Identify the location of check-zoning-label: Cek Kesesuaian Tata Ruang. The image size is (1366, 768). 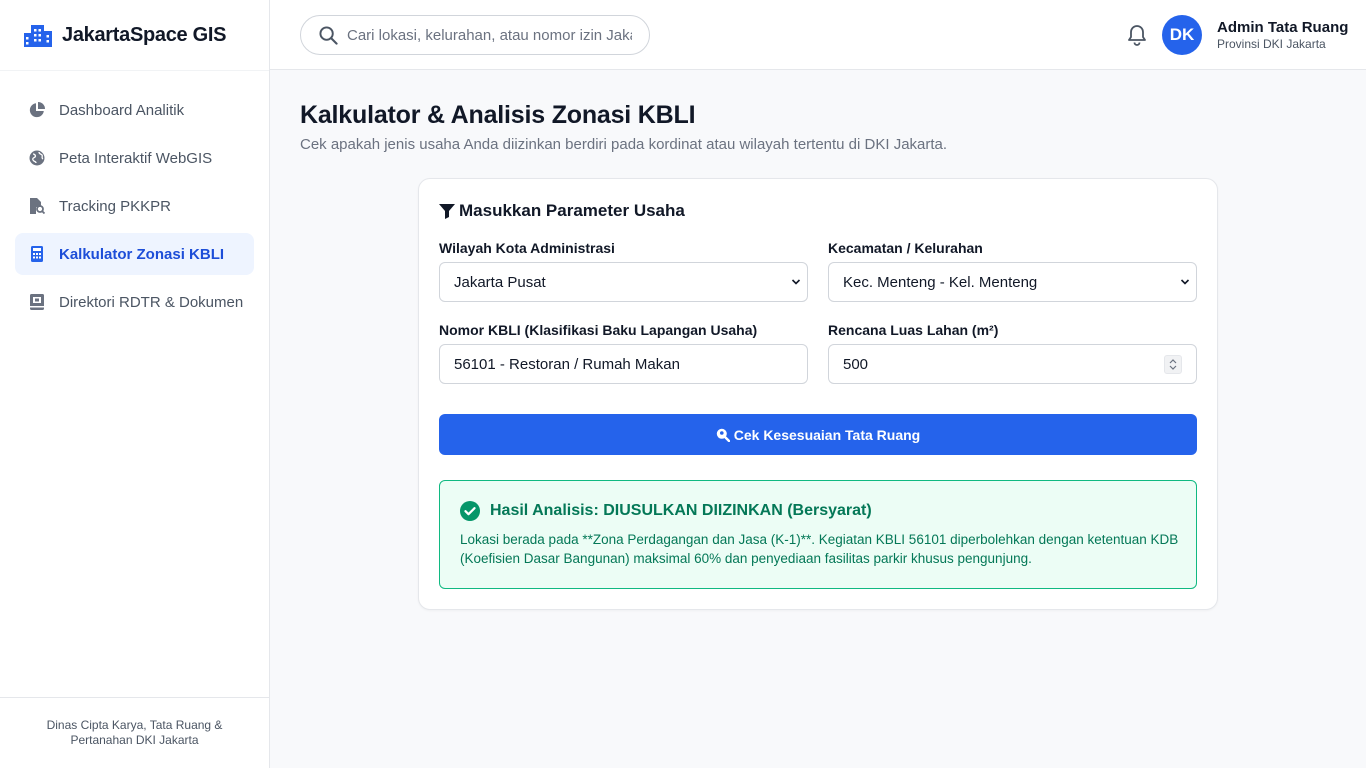
(827, 434).